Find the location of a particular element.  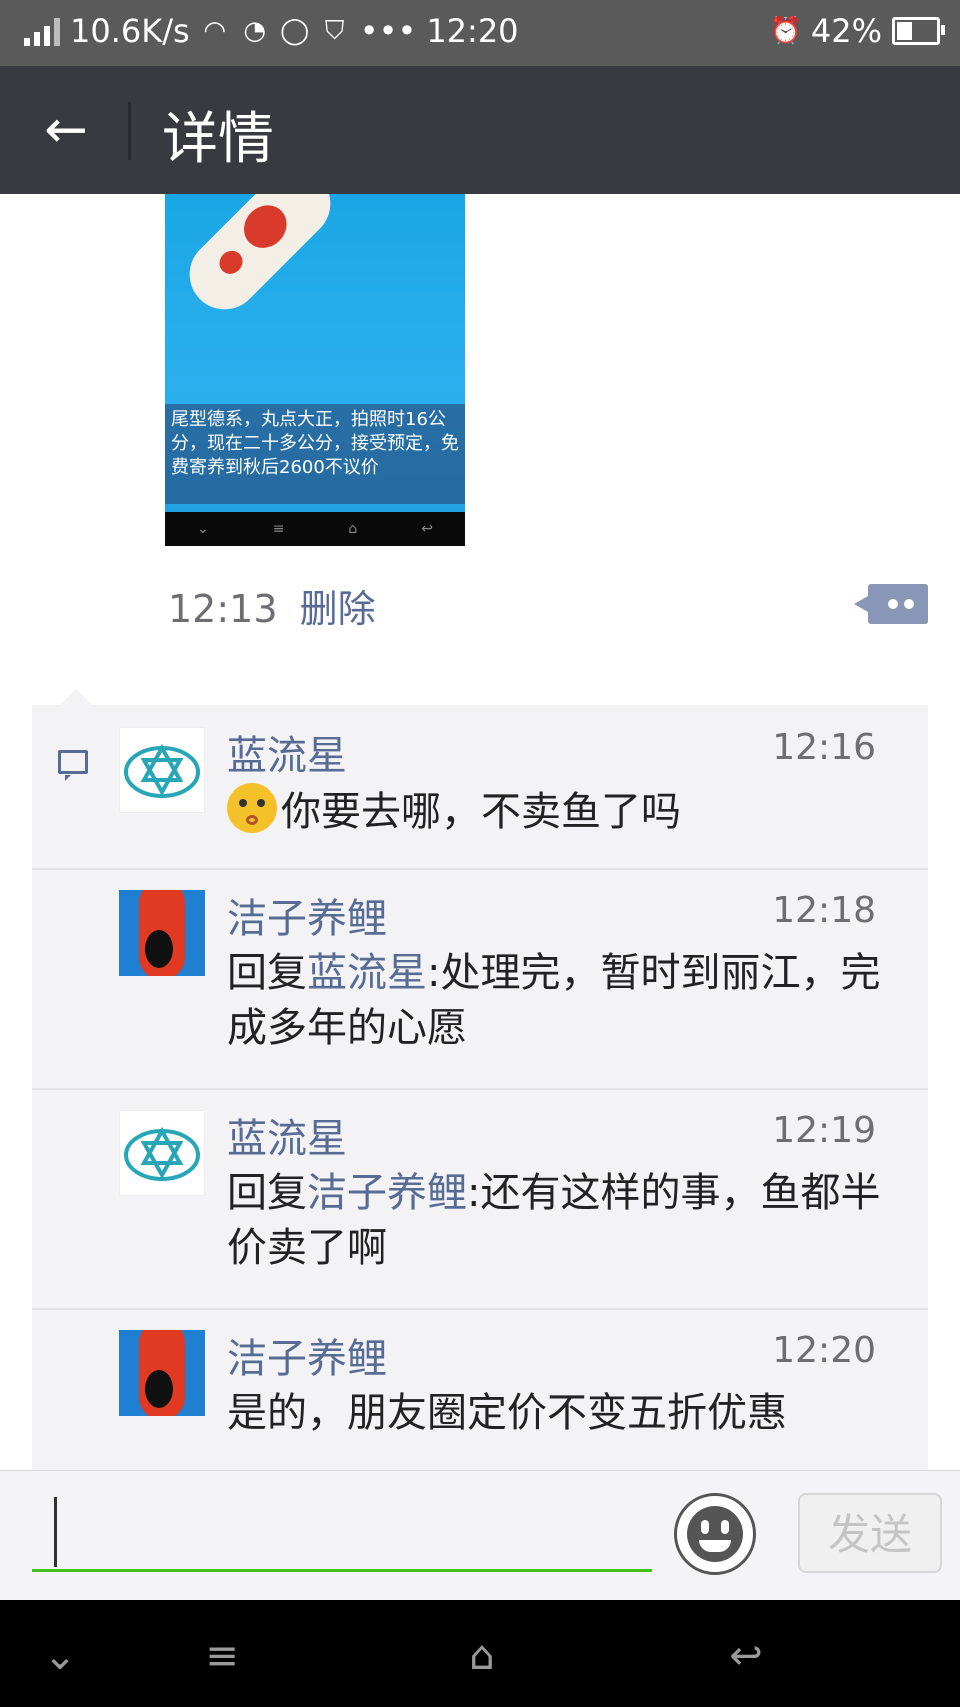

status-bar: 10.6K/s ◠ ◔ ◯ ⛉ ••• 12:20 ⏰ 42% is located at coordinates (480, 33).